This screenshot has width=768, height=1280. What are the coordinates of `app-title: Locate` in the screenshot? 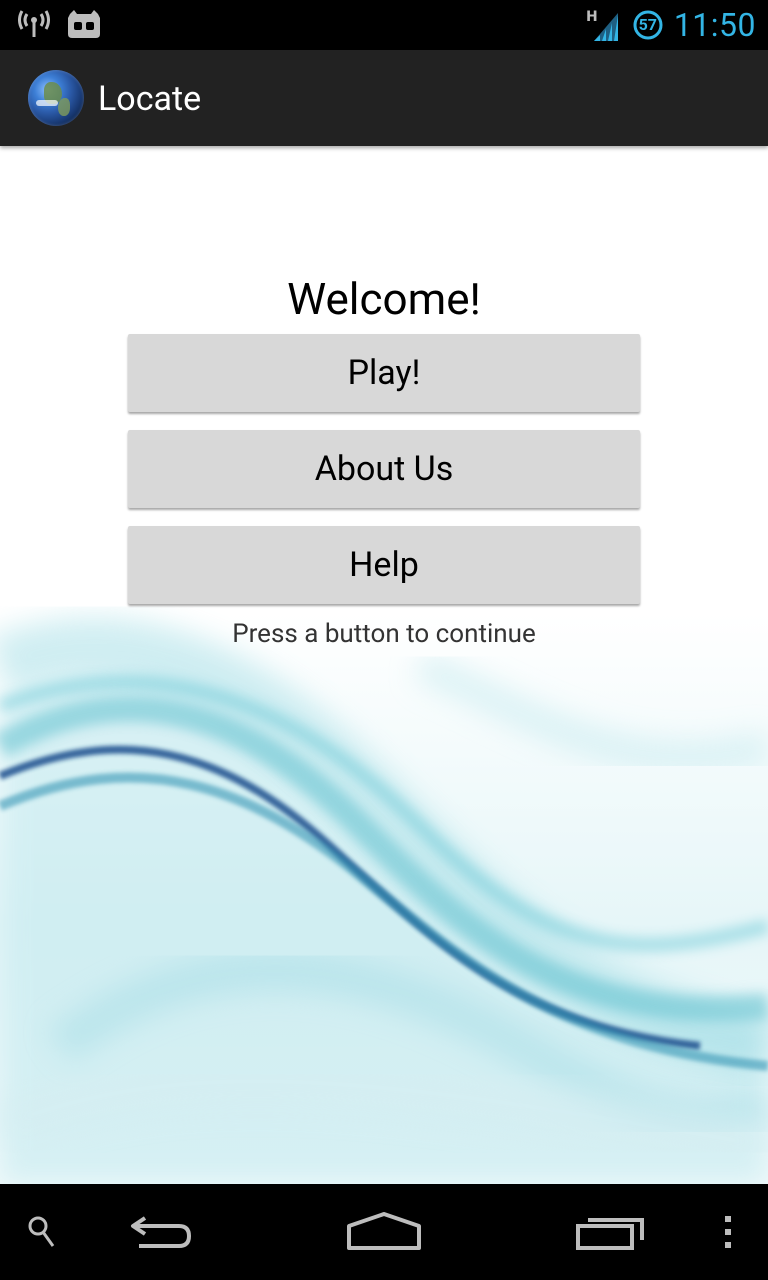 It's located at (150, 99).